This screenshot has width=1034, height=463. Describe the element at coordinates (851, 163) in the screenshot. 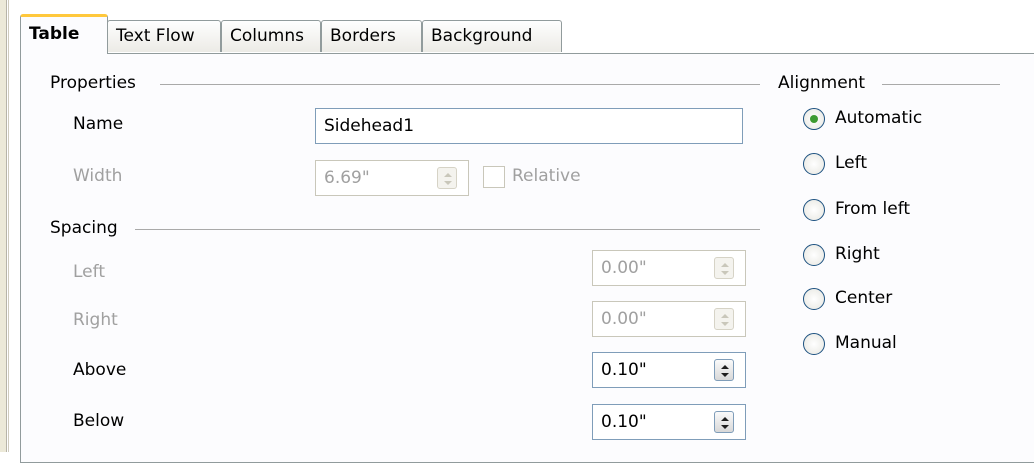

I see `radio-left-label: Left` at that location.